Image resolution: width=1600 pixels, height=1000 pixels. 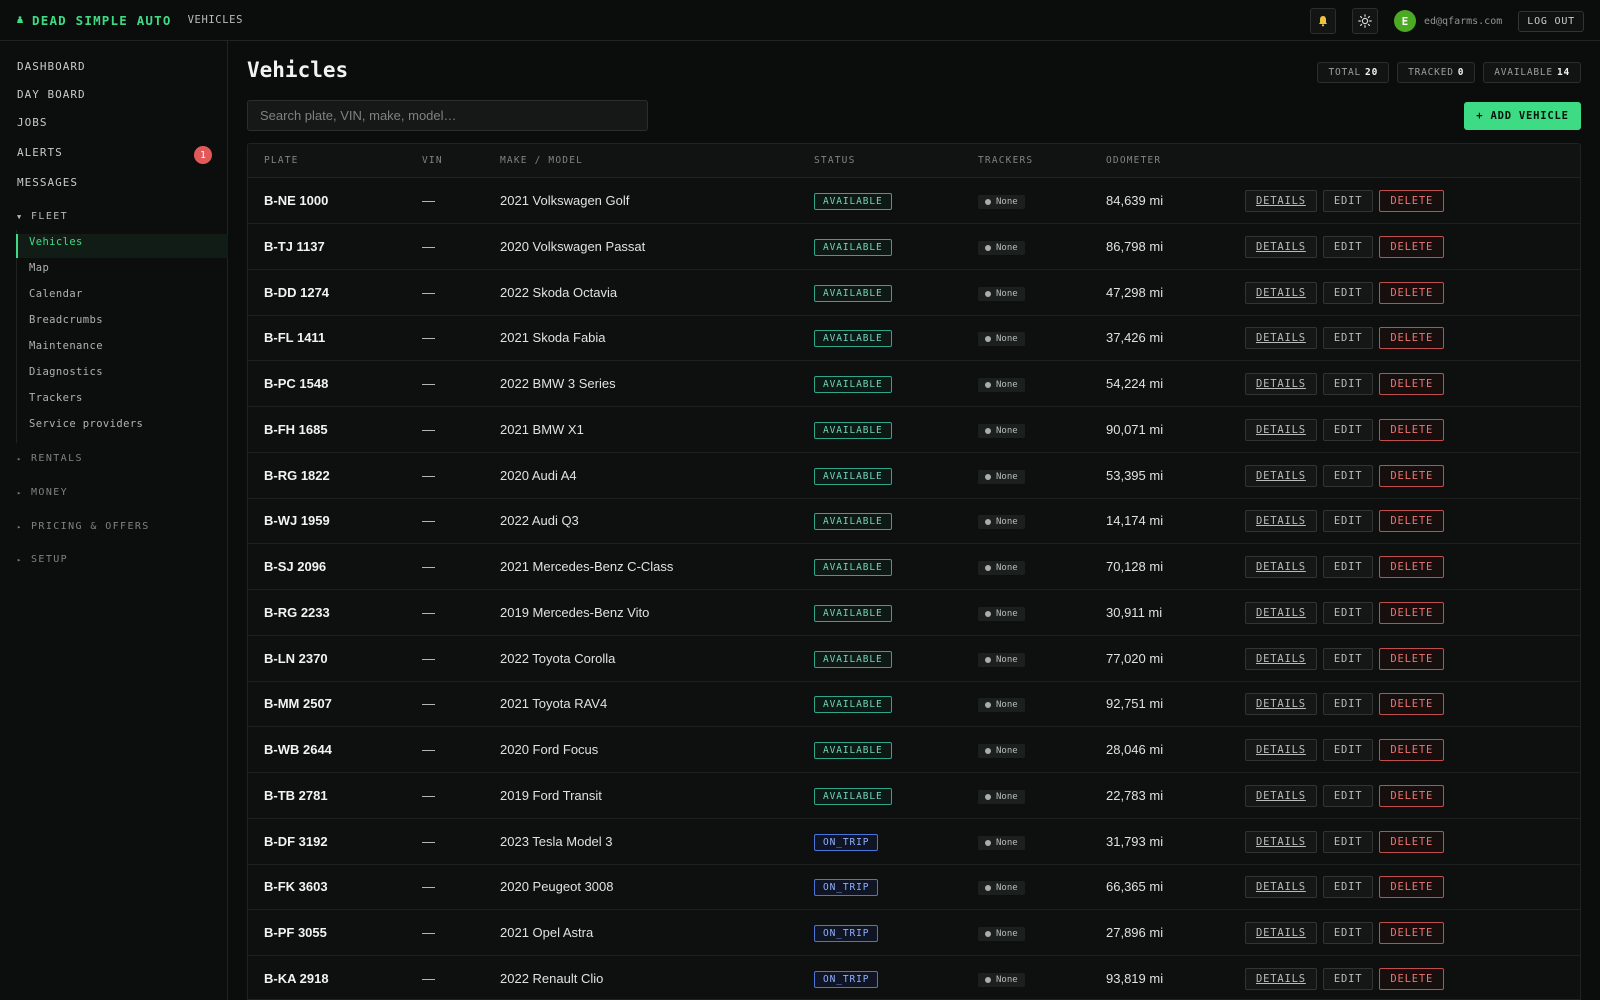 I want to click on add-vehicle-button: + ADD VEHICLE, so click(x=1522, y=116).